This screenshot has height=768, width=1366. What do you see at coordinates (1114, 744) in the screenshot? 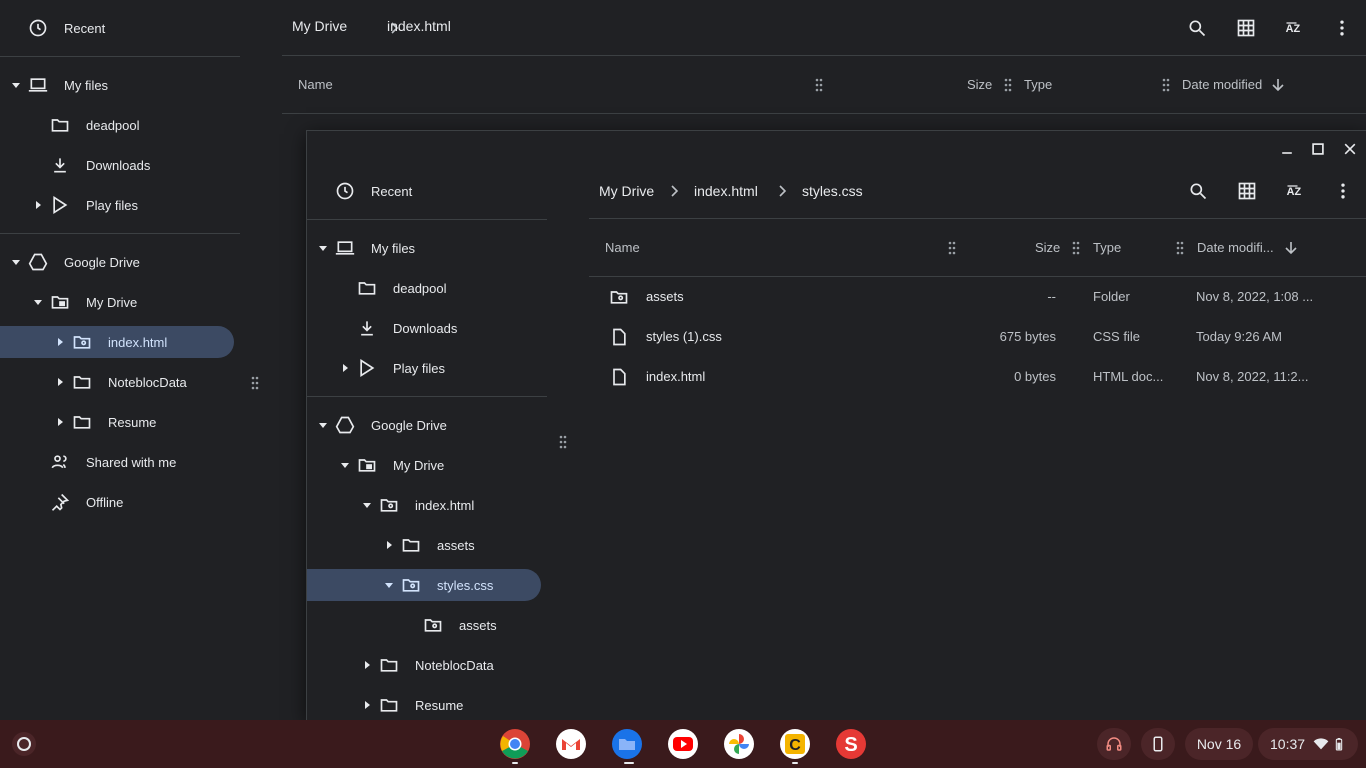
I see `headphones-icon` at bounding box center [1114, 744].